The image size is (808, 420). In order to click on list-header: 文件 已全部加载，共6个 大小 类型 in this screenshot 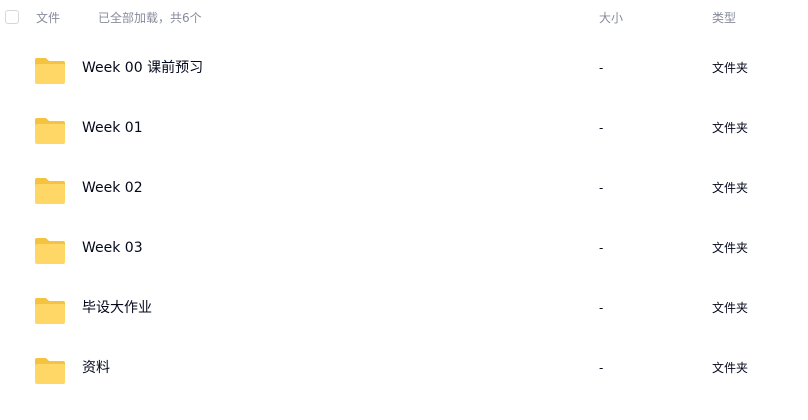, I will do `click(404, 18)`.